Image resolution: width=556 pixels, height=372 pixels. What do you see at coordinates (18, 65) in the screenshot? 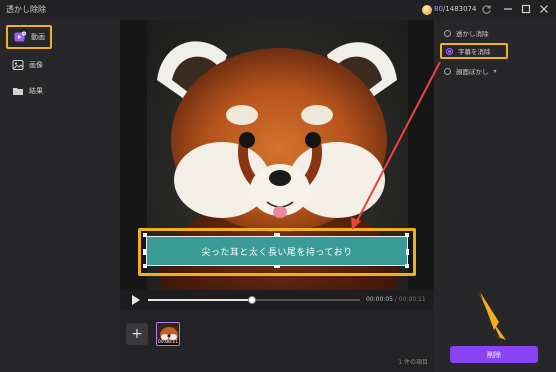
I see `image-icon` at bounding box center [18, 65].